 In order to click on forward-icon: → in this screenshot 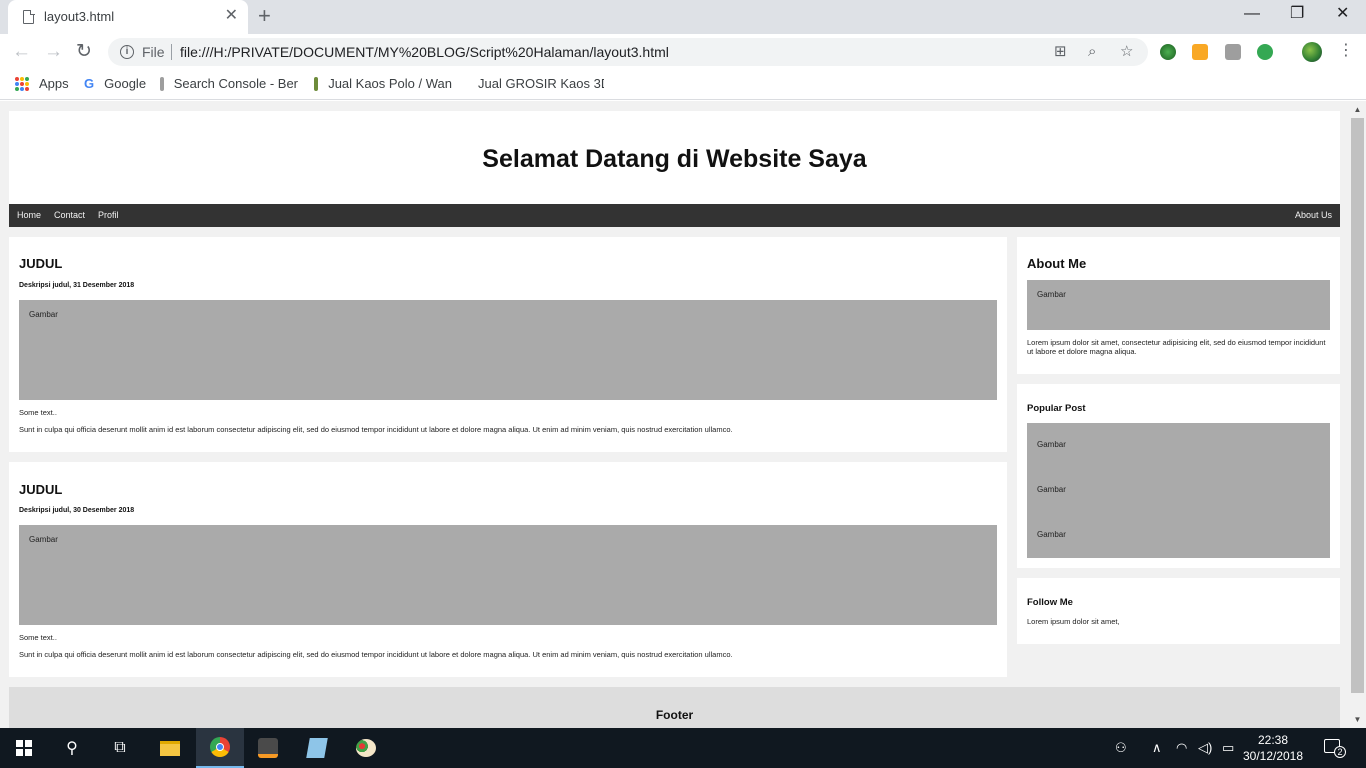, I will do `click(53, 52)`.